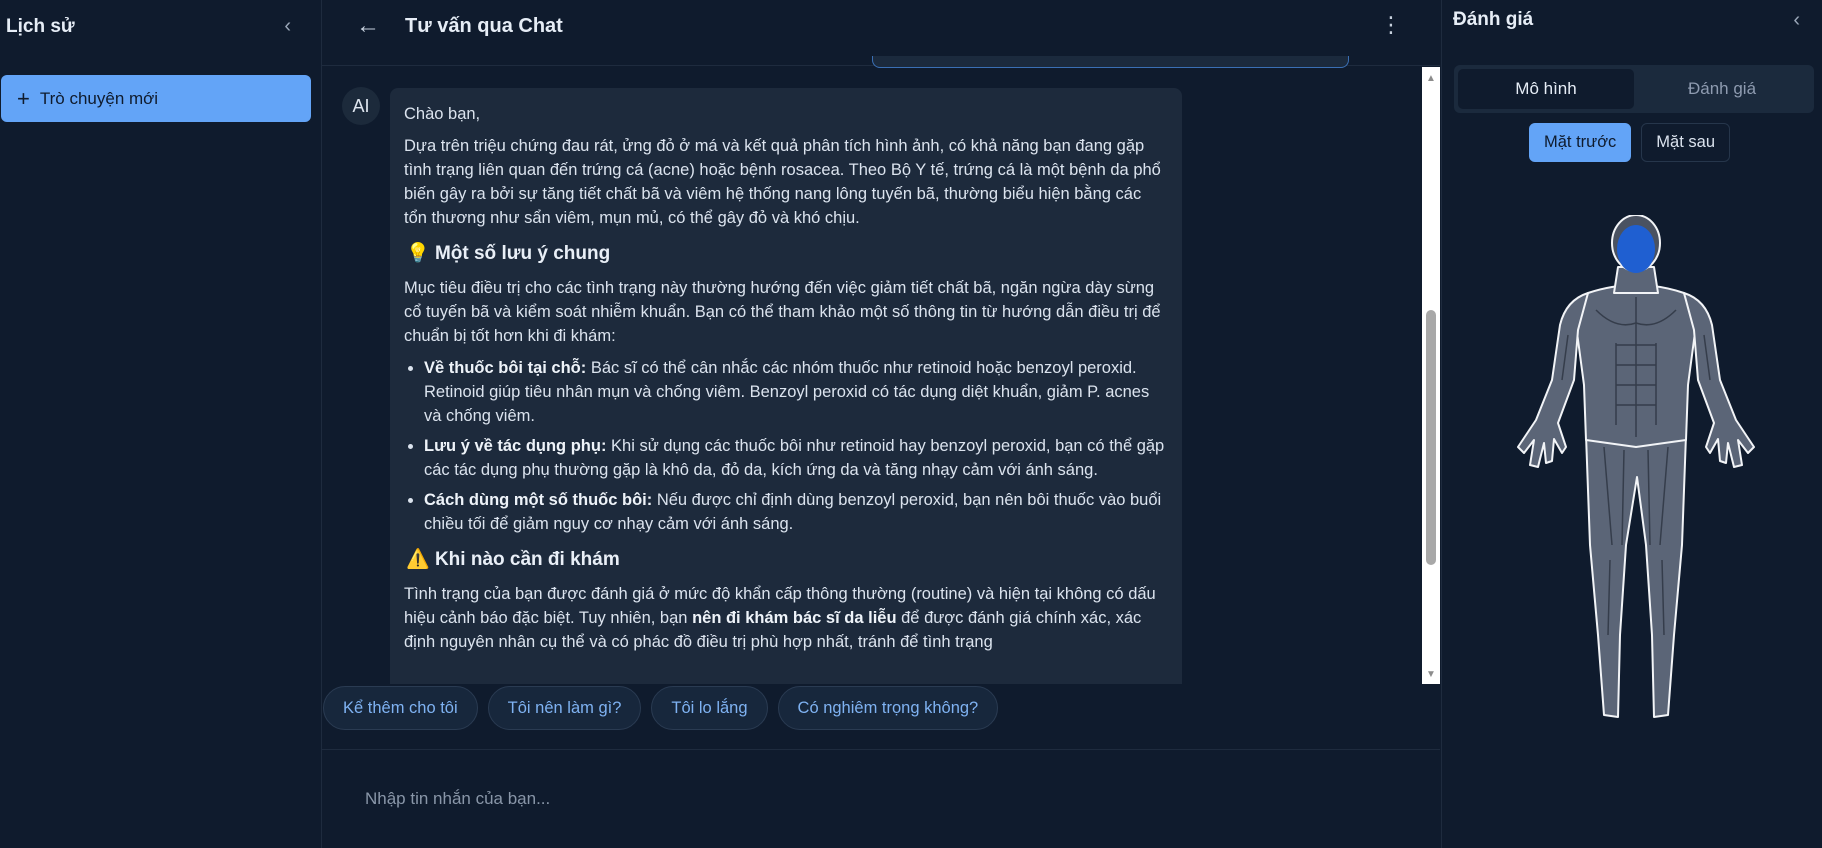 The width and height of the screenshot is (1822, 848). Describe the element at coordinates (484, 26) in the screenshot. I see `chat-title: Tư vấn qua Chat` at that location.